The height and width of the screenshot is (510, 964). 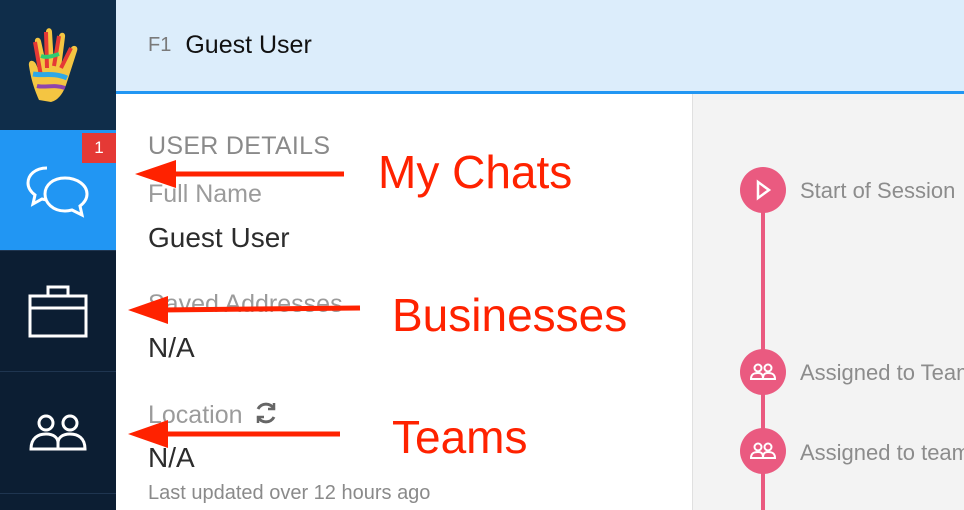 What do you see at coordinates (205, 194) in the screenshot?
I see `full-name-label: Full Name` at bounding box center [205, 194].